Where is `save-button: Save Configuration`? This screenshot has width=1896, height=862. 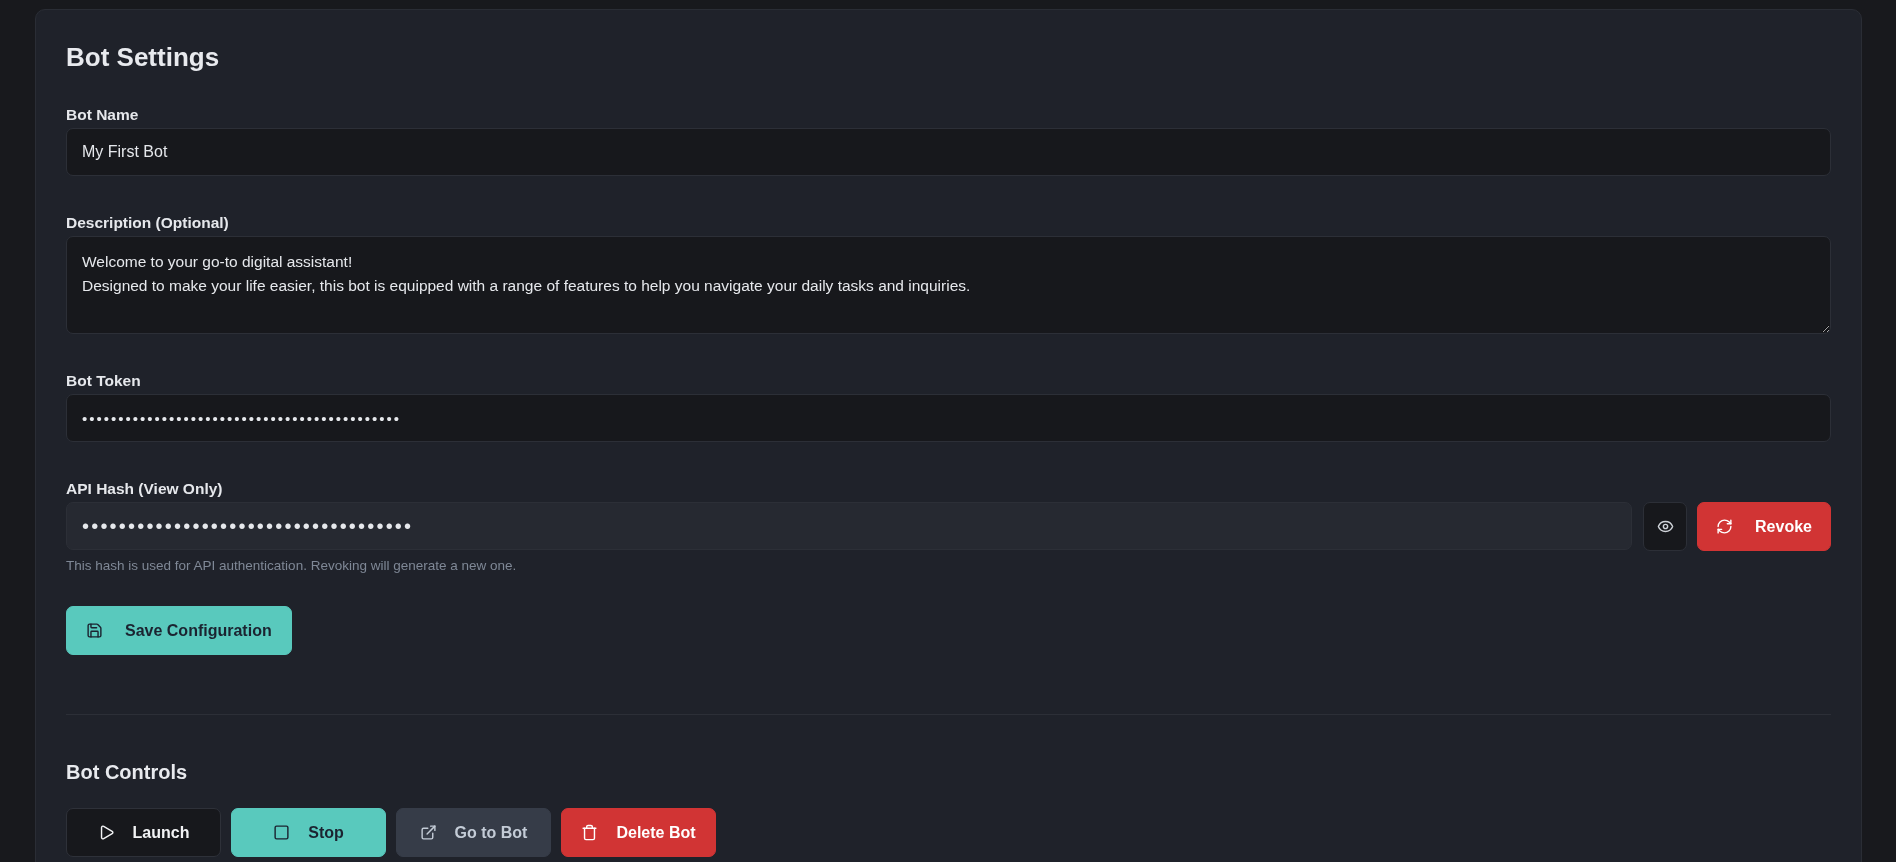
save-button: Save Configuration is located at coordinates (179, 630).